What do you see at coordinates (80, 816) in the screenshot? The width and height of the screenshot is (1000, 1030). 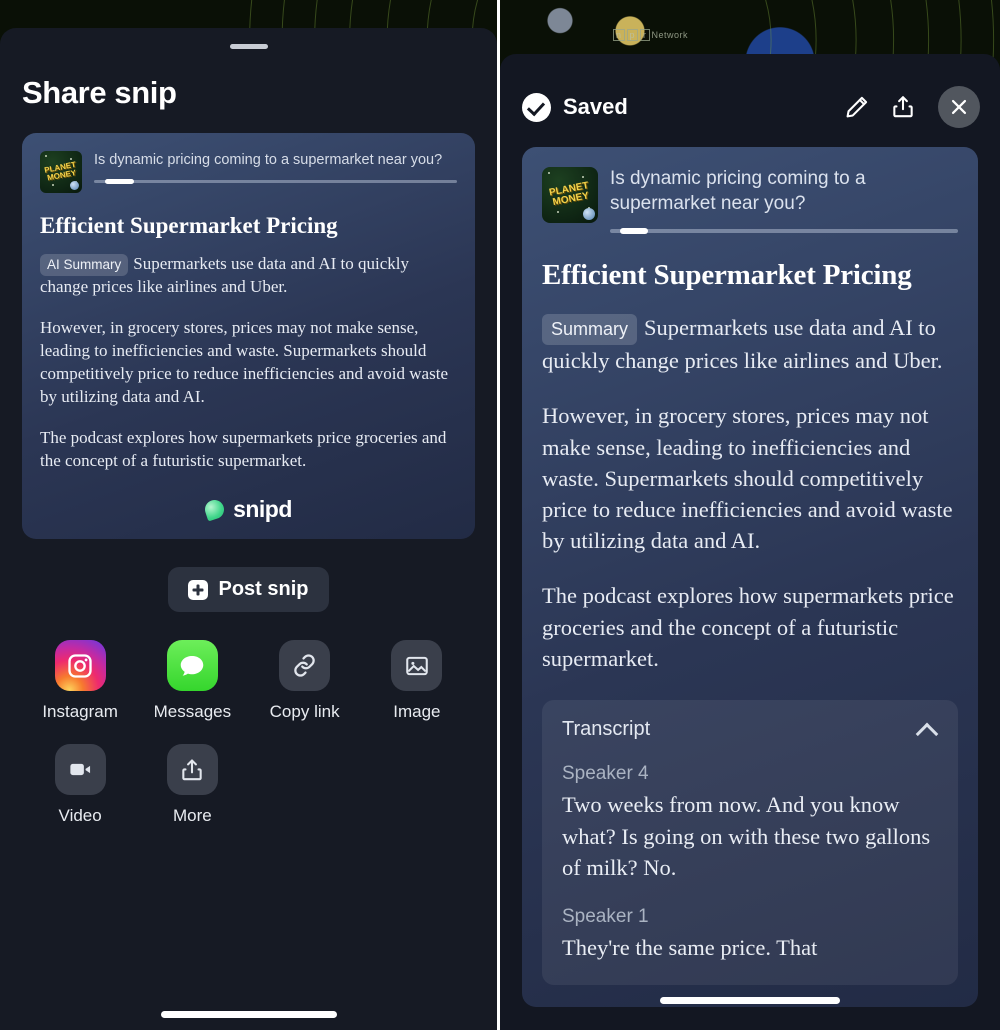 I see `share-target-label: Video` at bounding box center [80, 816].